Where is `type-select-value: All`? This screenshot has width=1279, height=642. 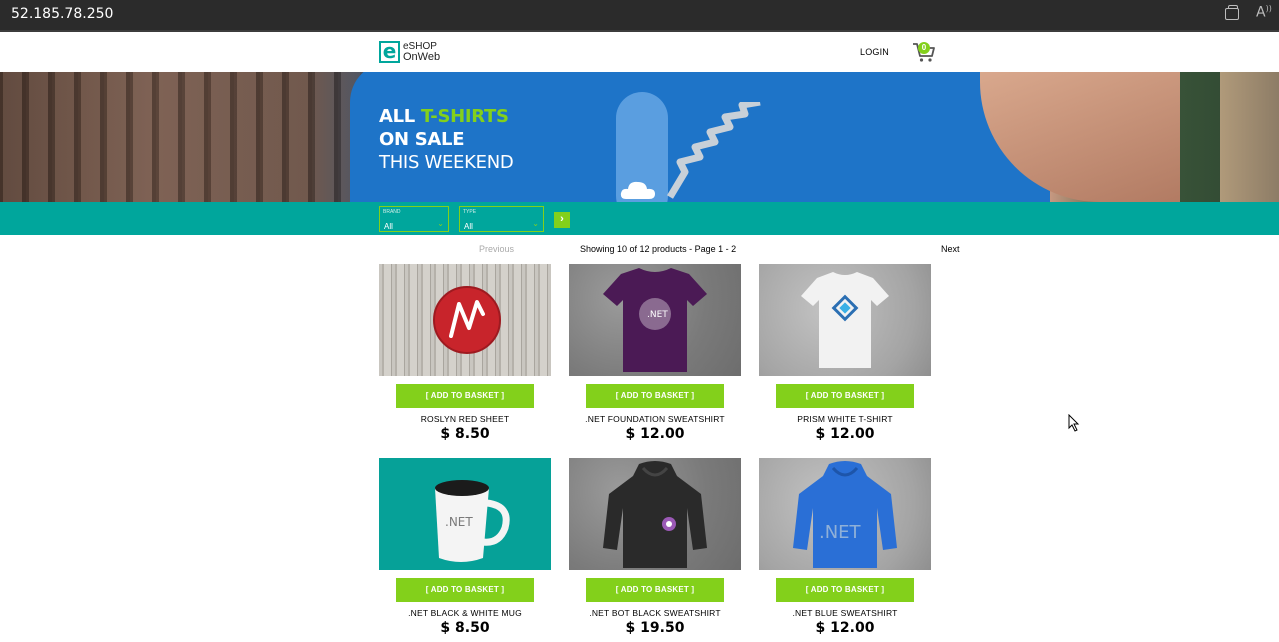 type-select-value: All is located at coordinates (468, 226).